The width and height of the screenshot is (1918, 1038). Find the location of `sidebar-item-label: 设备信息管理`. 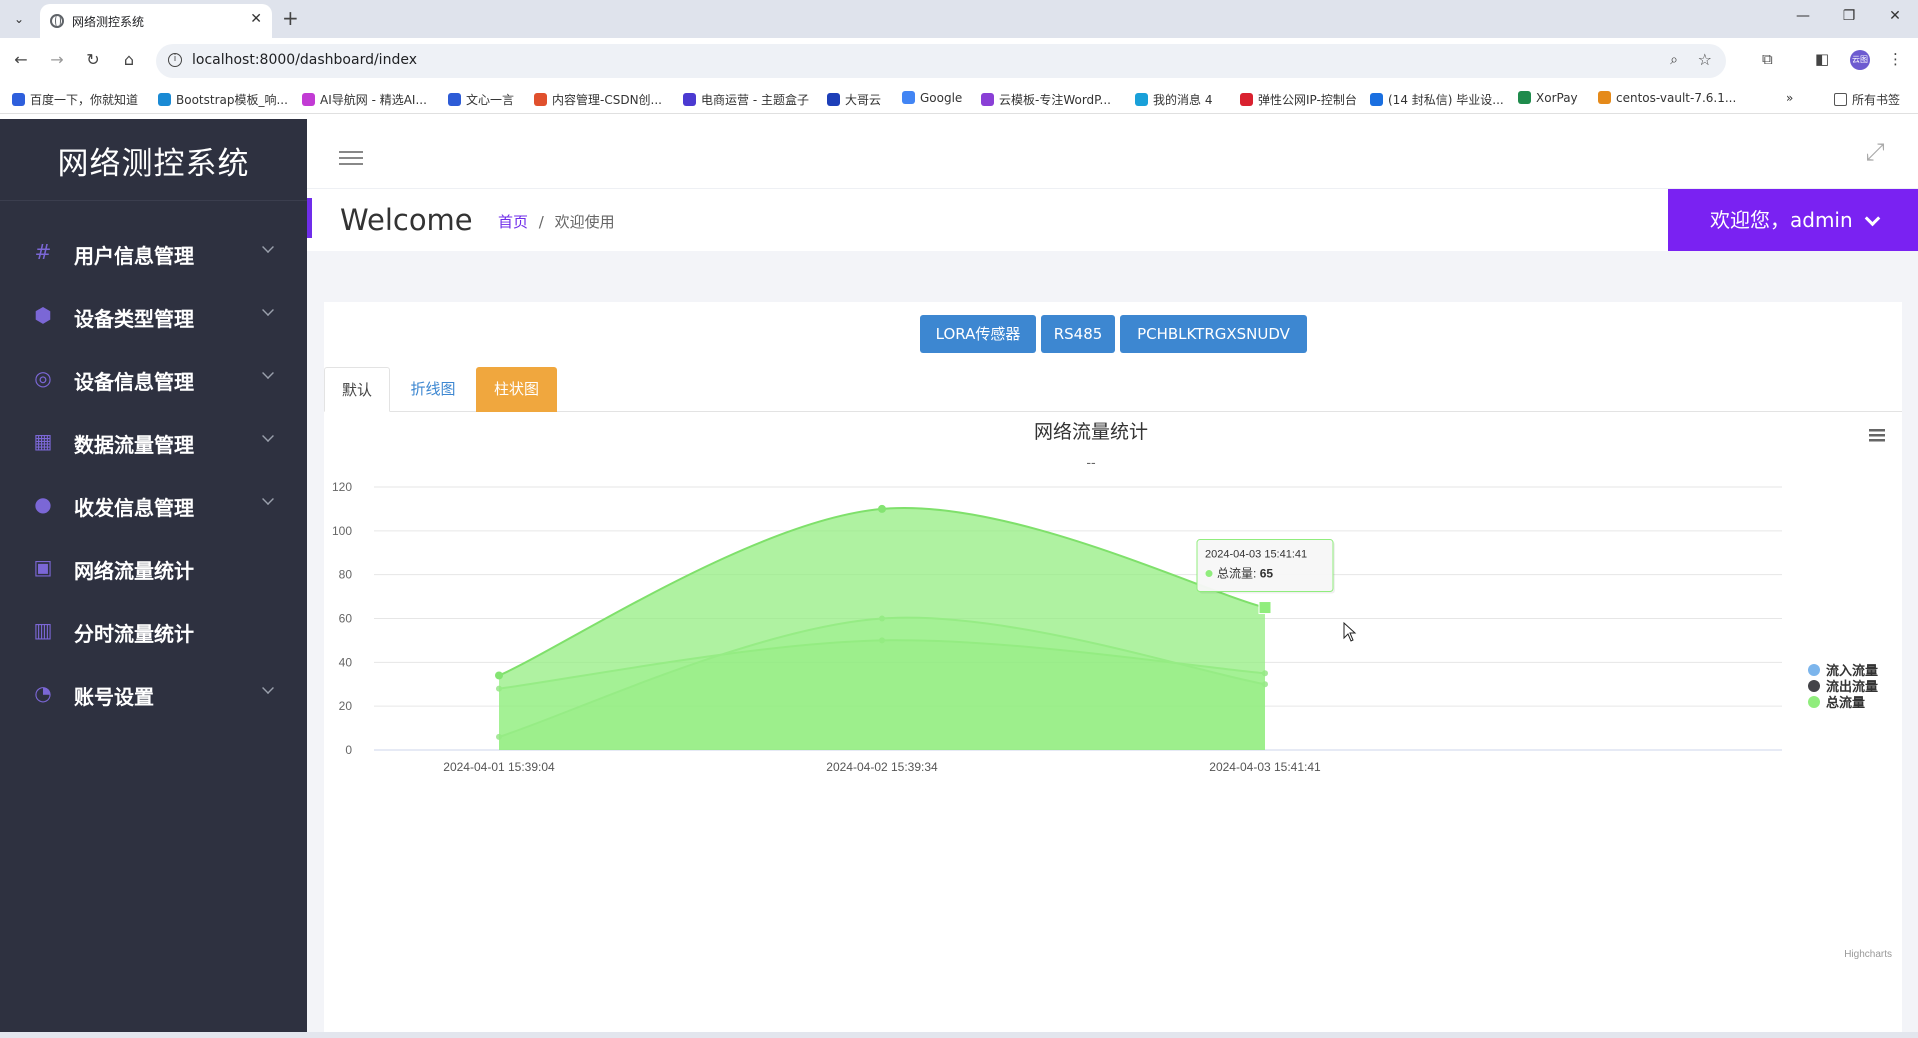

sidebar-item-label: 设备信息管理 is located at coordinates (134, 382).